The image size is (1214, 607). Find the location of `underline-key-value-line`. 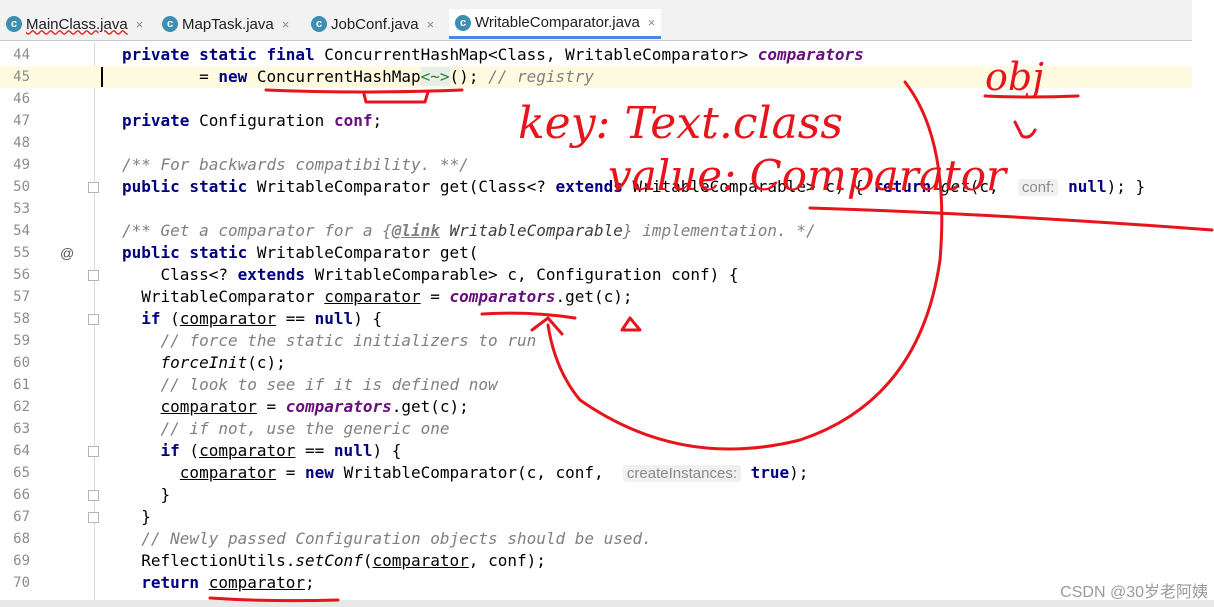

underline-key-value-line is located at coordinates (1011, 219).